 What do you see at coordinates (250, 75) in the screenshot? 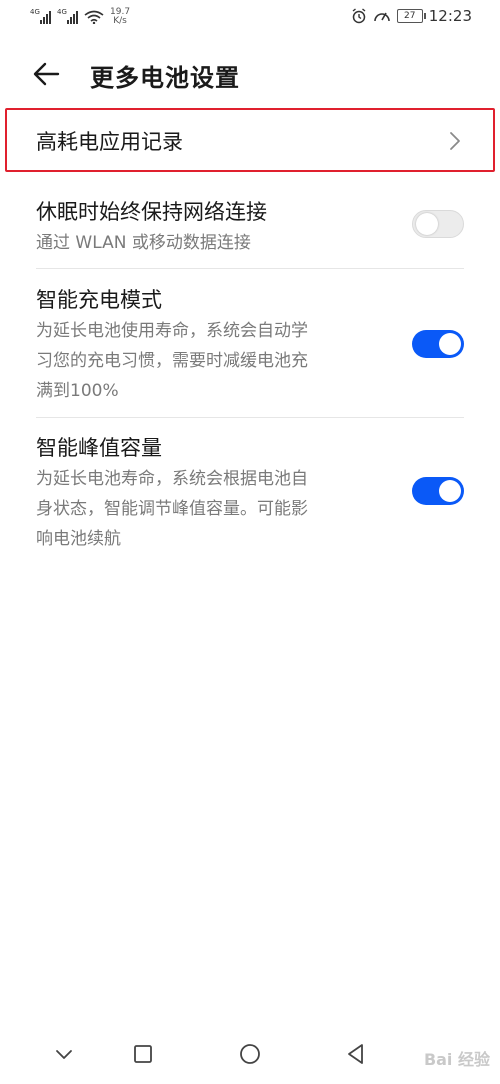
I see `header: 更多电池设置` at bounding box center [250, 75].